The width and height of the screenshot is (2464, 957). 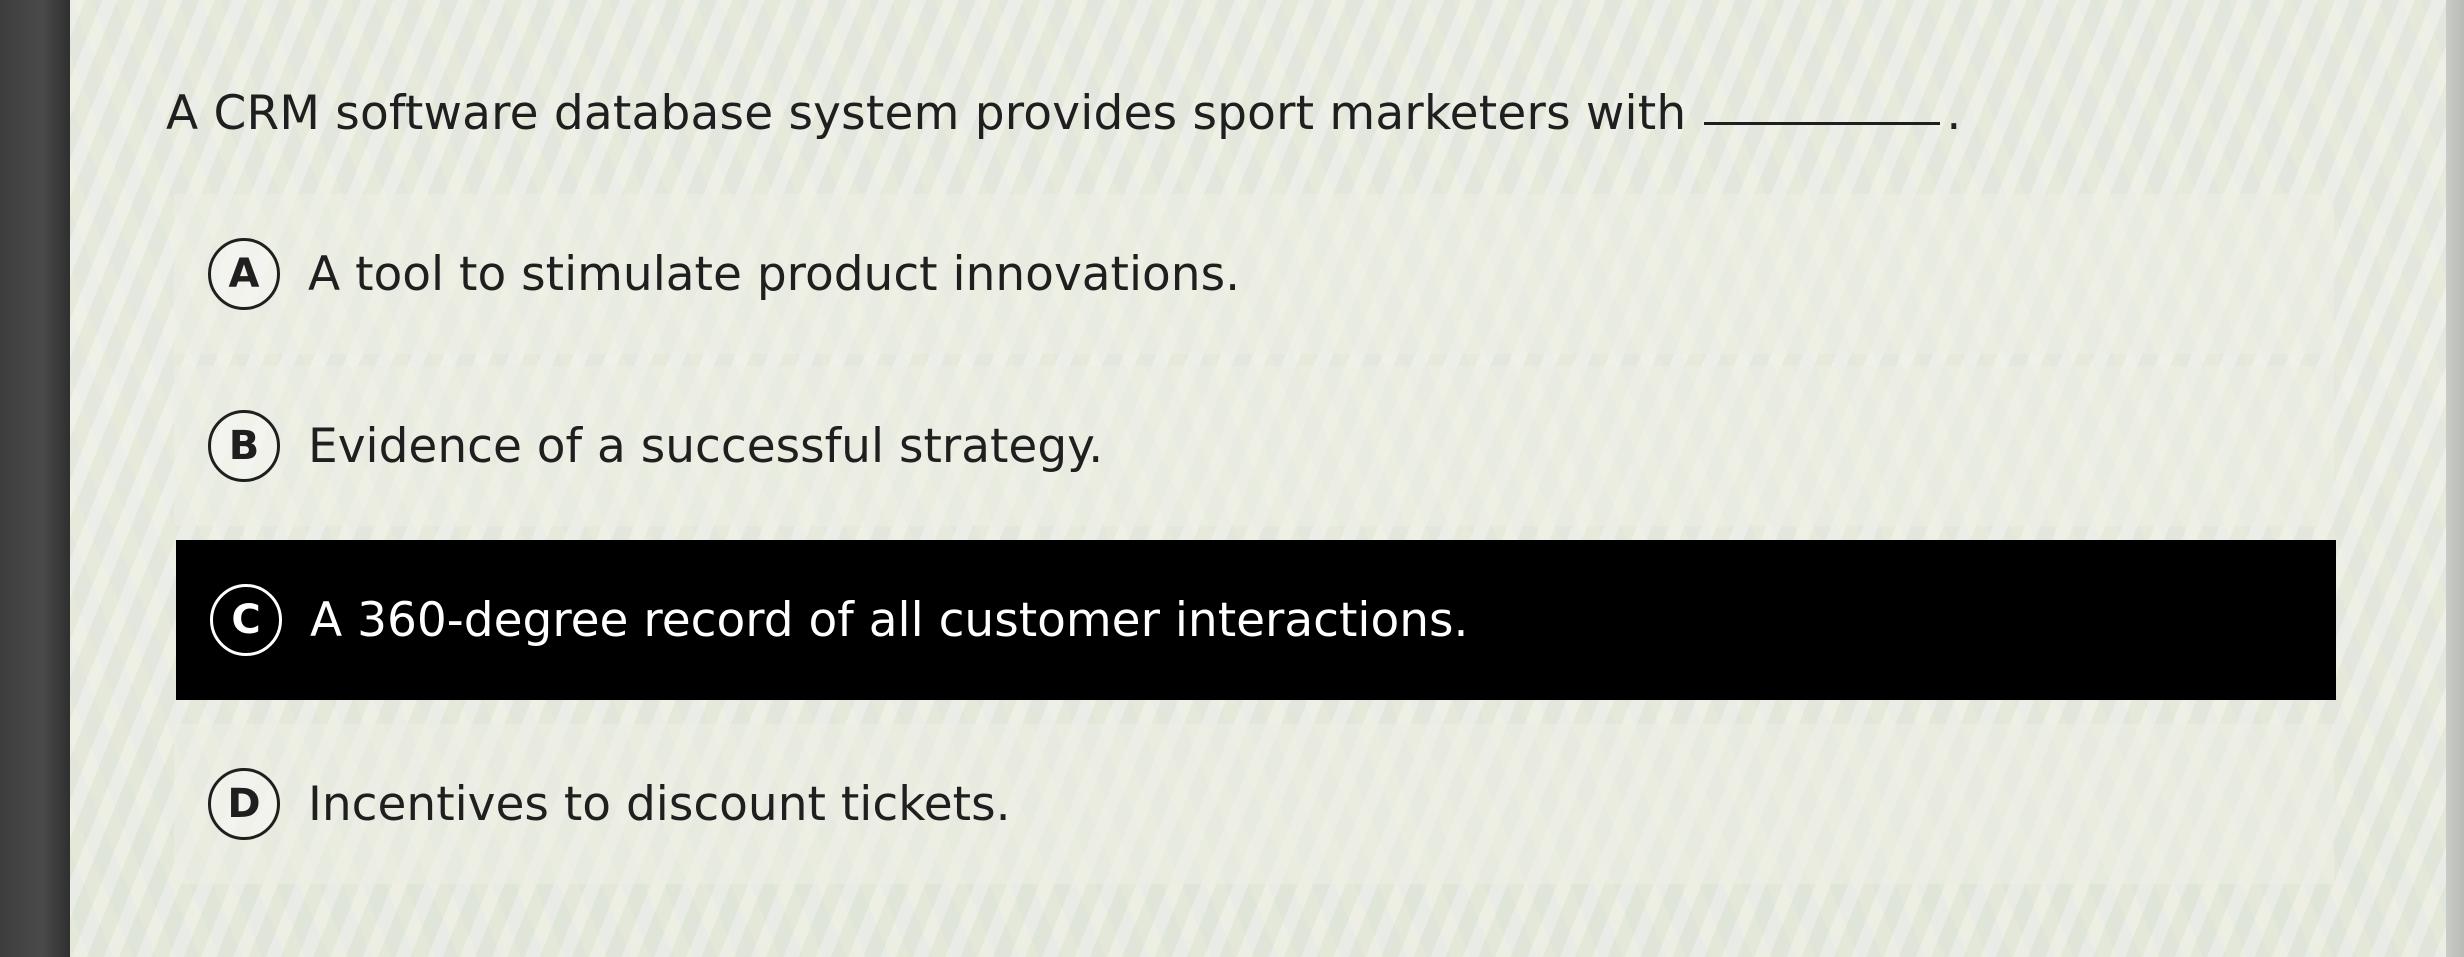 What do you see at coordinates (706, 446) in the screenshot?
I see `option-text: Evidence of a successful strategy.` at bounding box center [706, 446].